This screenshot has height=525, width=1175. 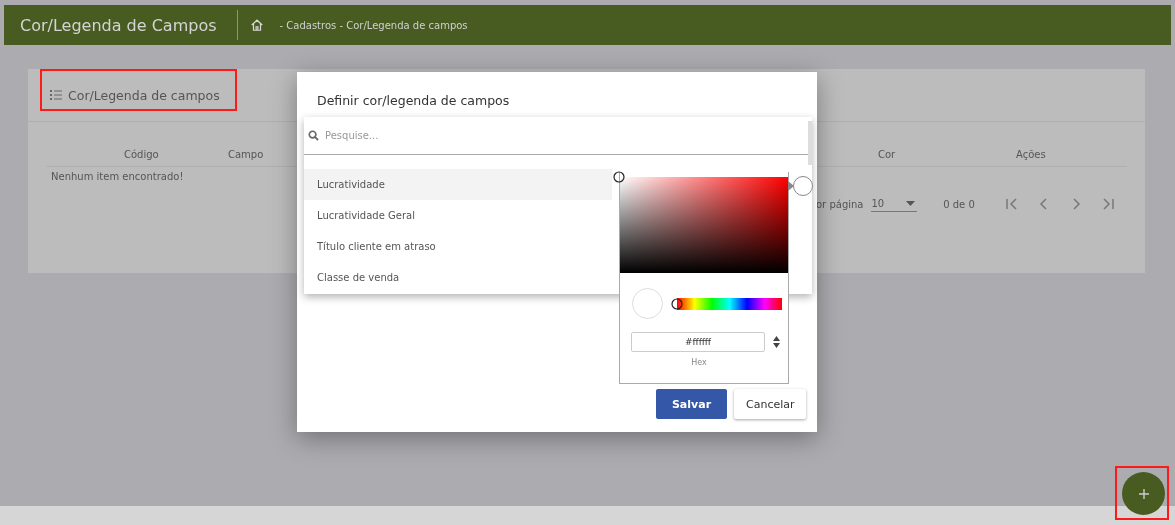 What do you see at coordinates (691, 404) in the screenshot?
I see `save-button: Salvar` at bounding box center [691, 404].